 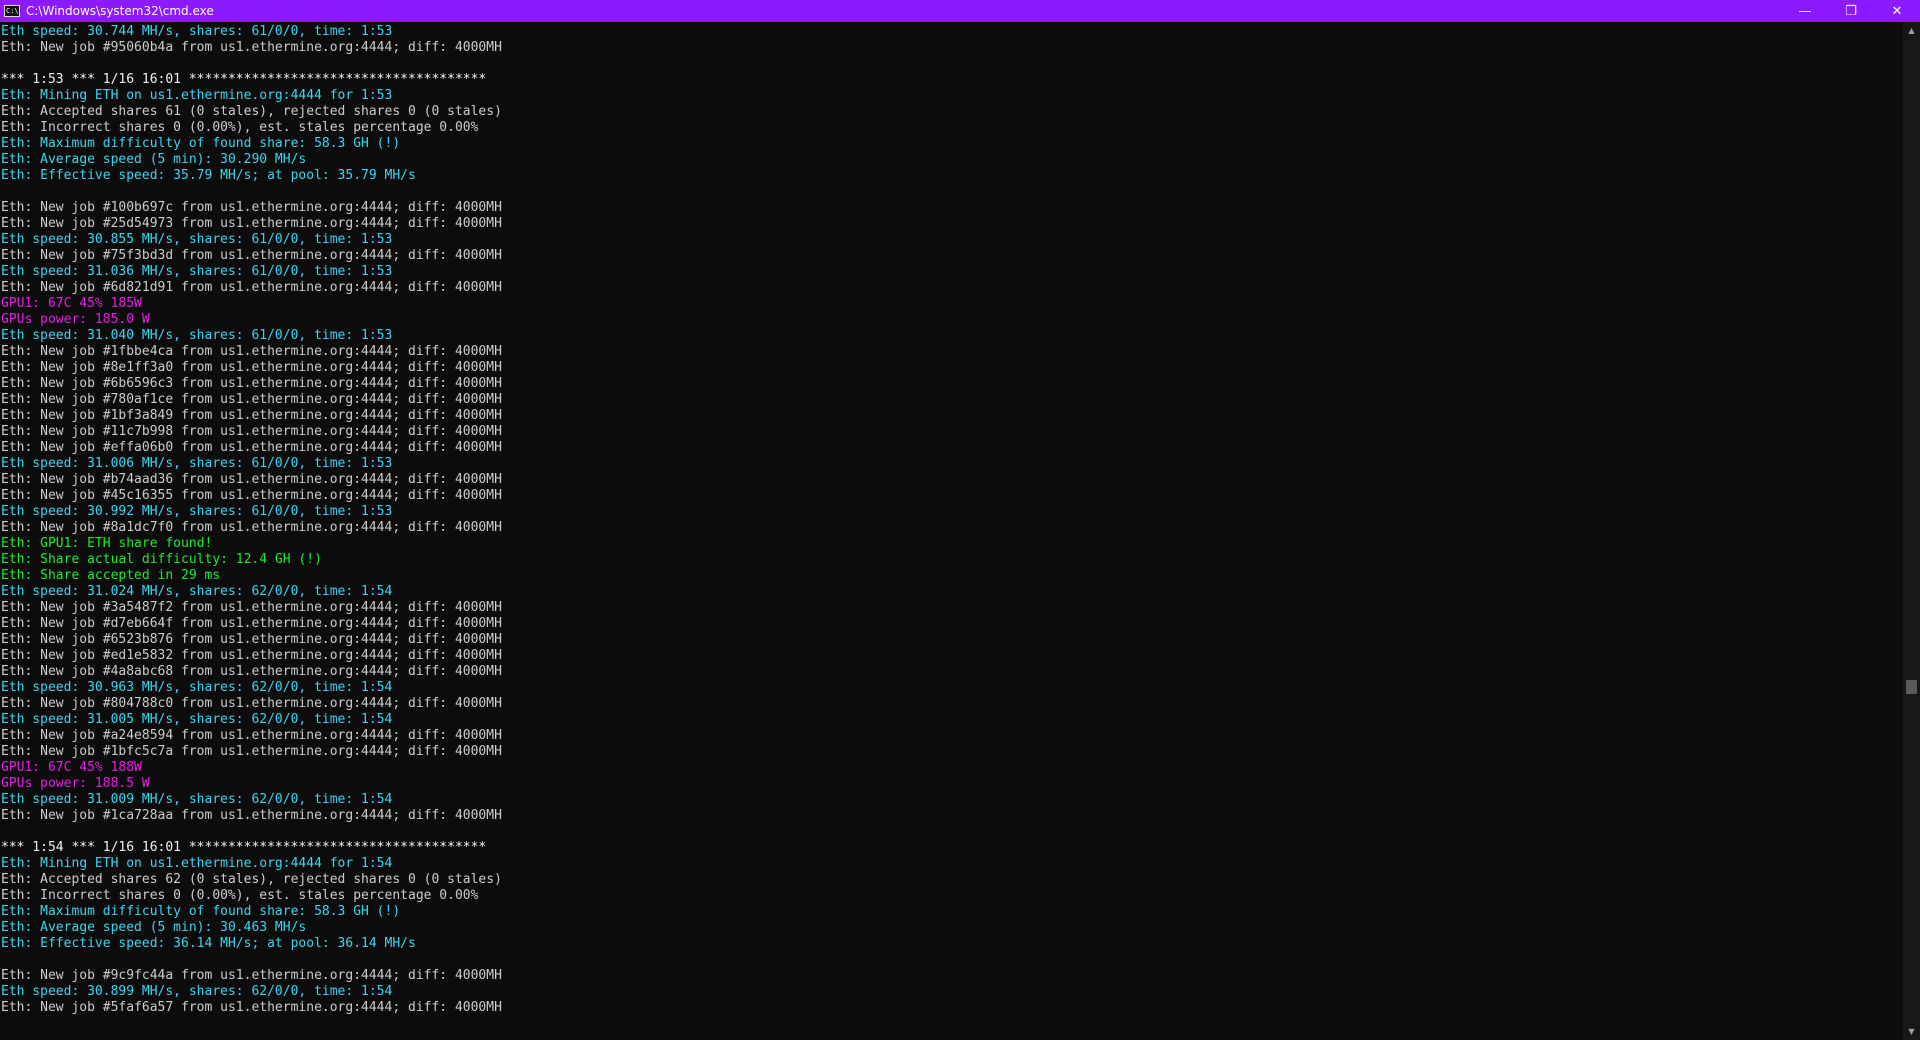 I want to click on restore-icon: ❐, so click(x=1851, y=11).